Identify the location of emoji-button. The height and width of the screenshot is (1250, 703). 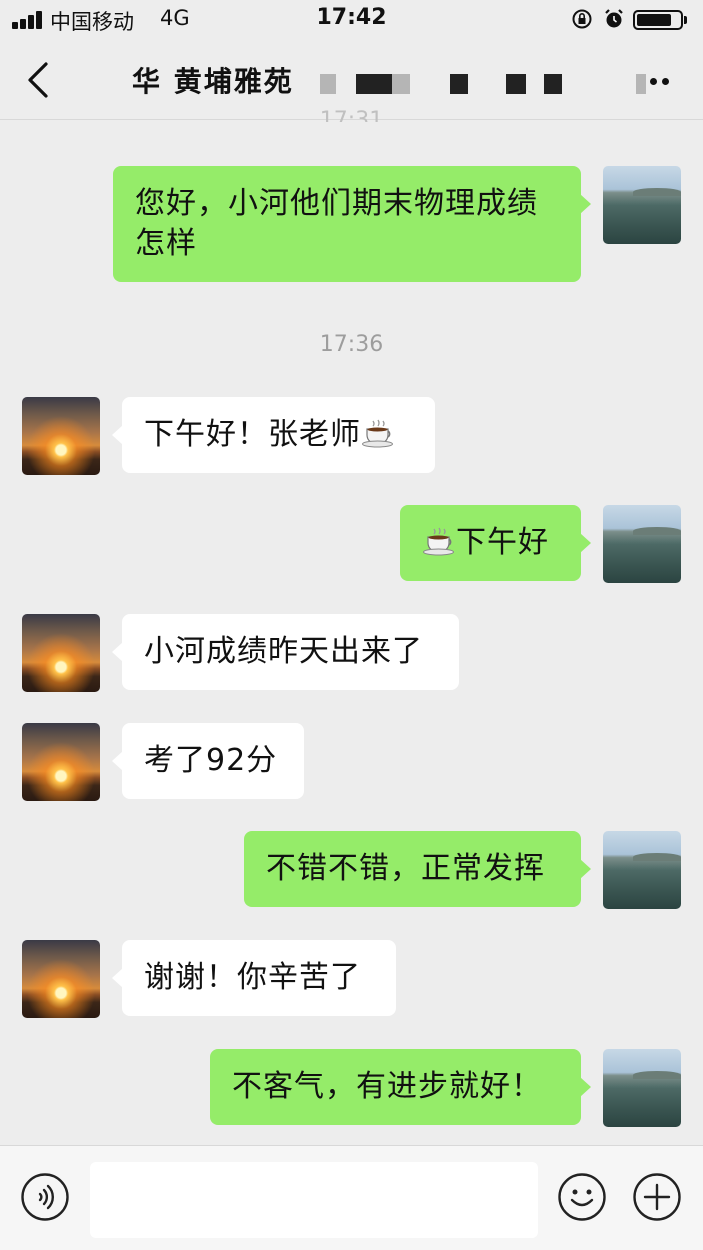
(582, 1197).